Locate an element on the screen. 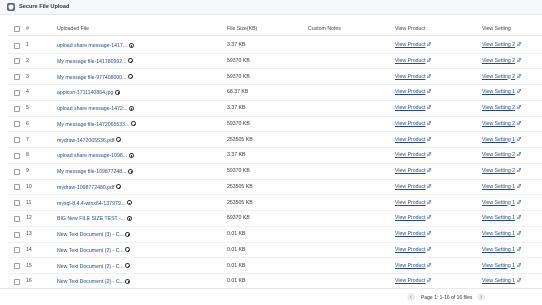 This screenshot has height=305, width=542. file-size: 59370 KB is located at coordinates (238, 218).